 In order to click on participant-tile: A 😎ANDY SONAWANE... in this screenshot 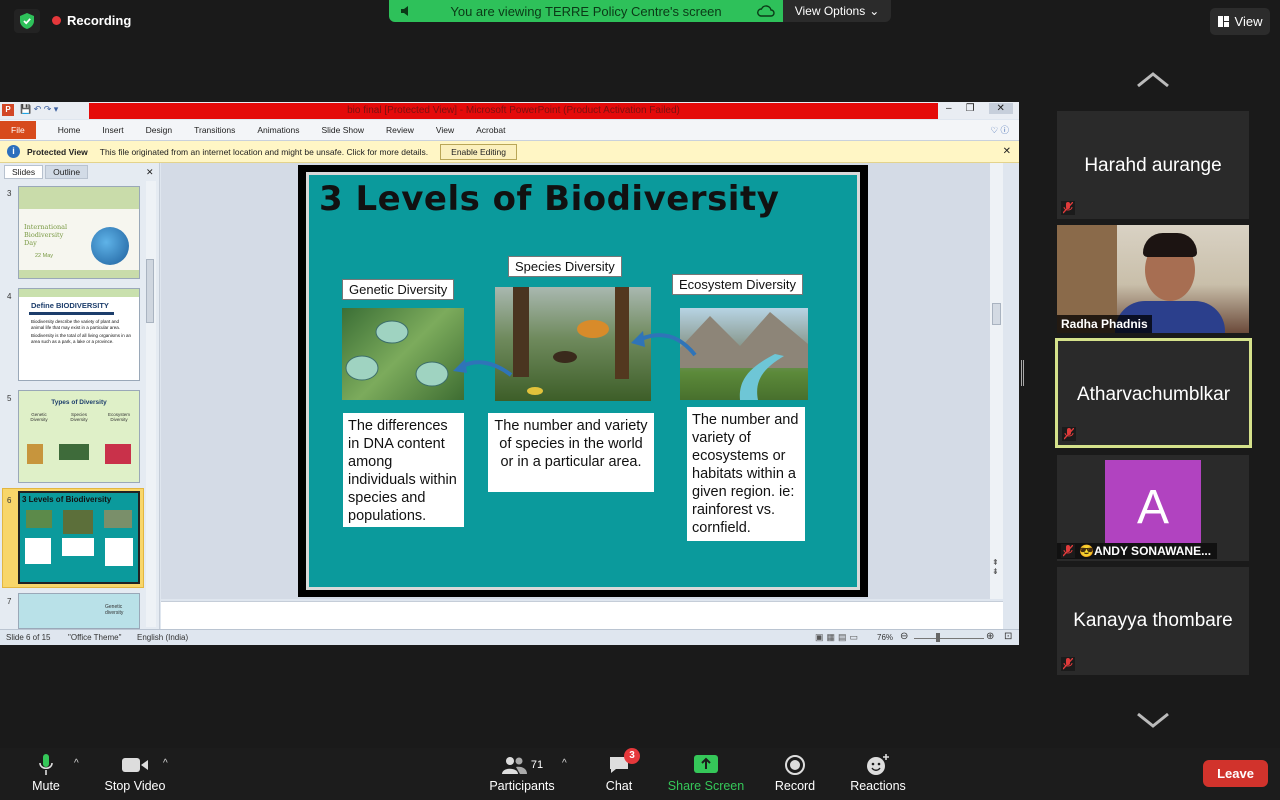, I will do `click(1153, 508)`.